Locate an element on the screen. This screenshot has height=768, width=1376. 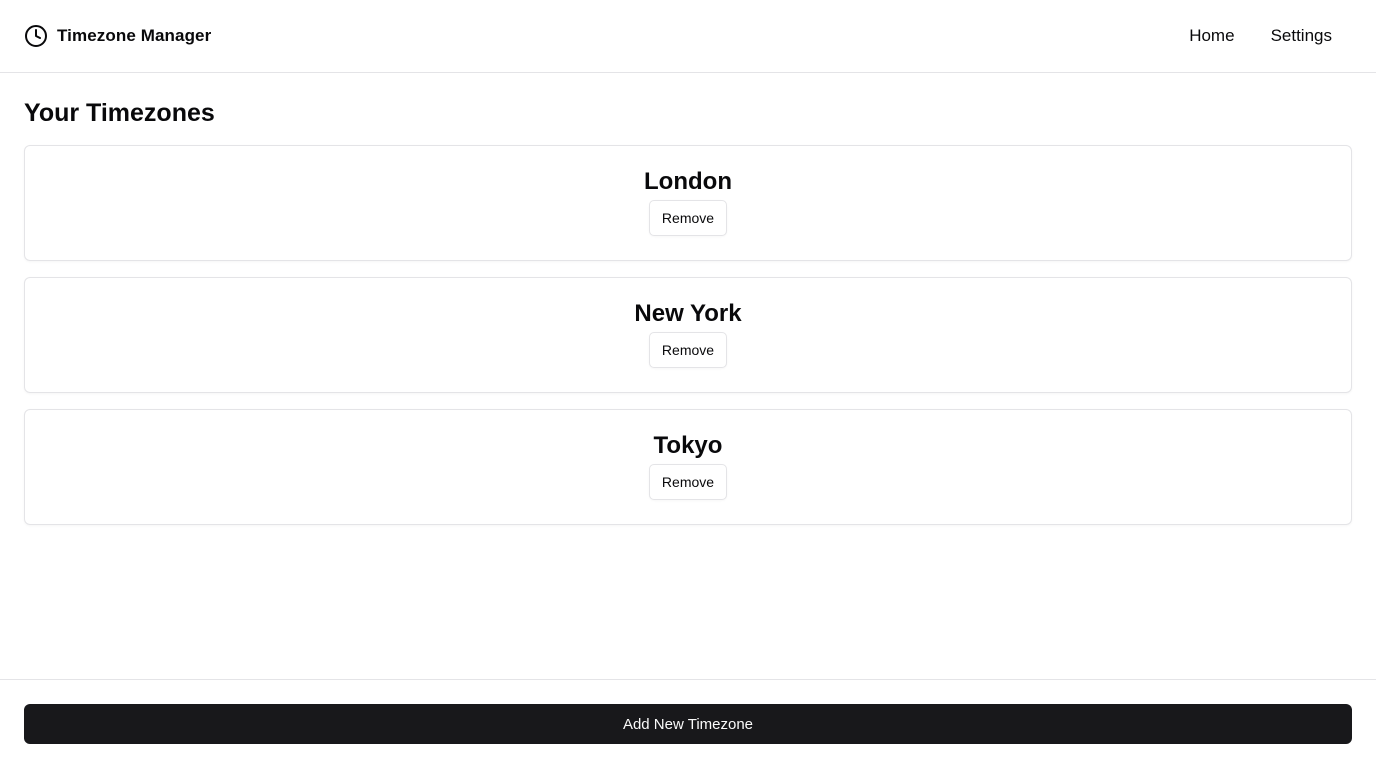
nav-home-link: Home is located at coordinates (1211, 36).